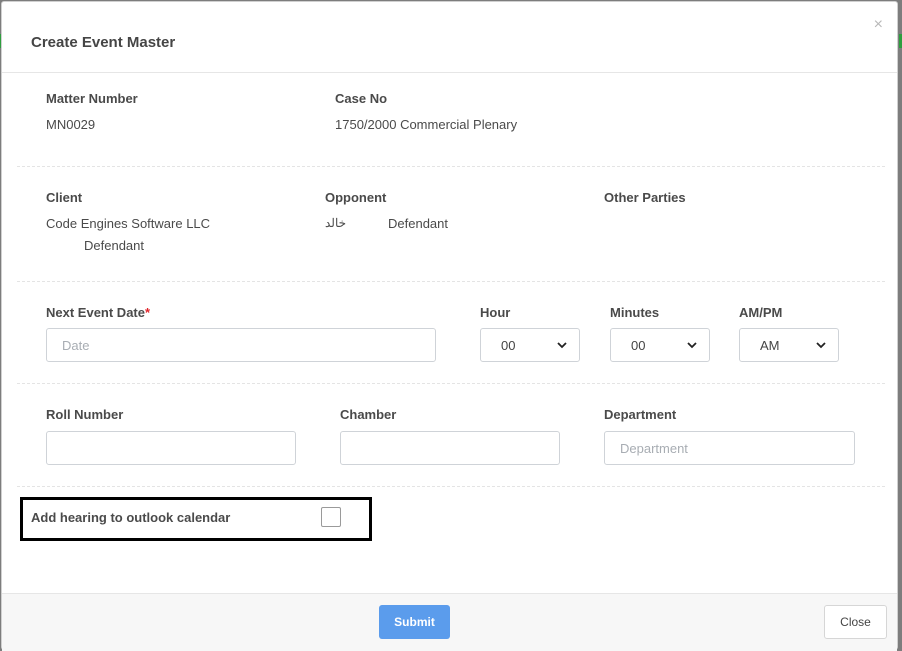 This screenshot has height=651, width=902. I want to click on minutes-label: Minutes, so click(635, 312).